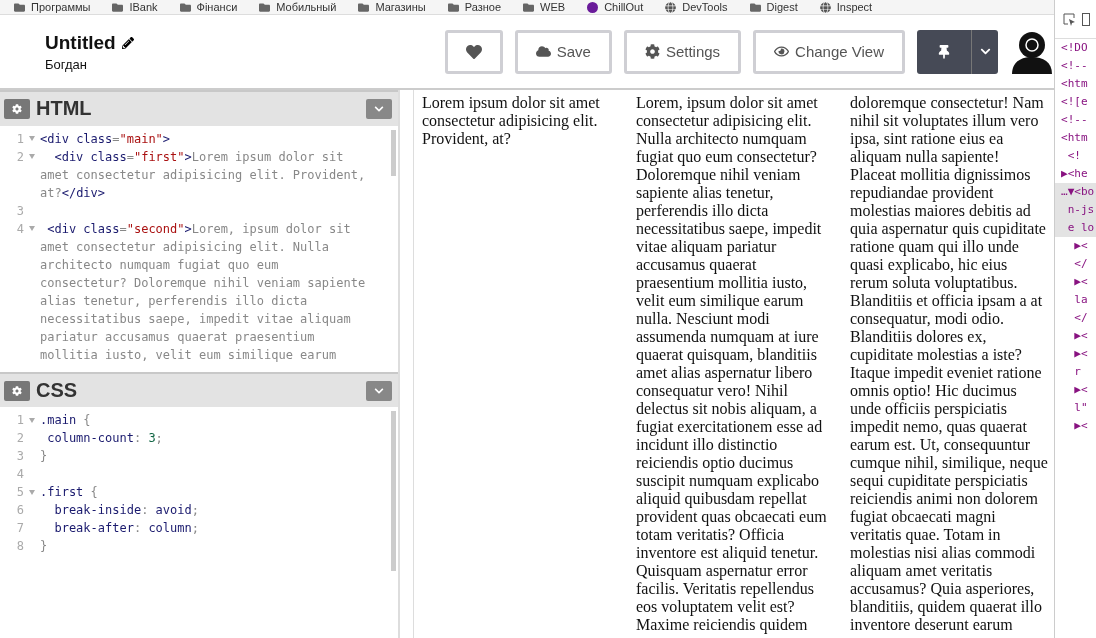  I want to click on bookmark: Мобильный, so click(298, 7).